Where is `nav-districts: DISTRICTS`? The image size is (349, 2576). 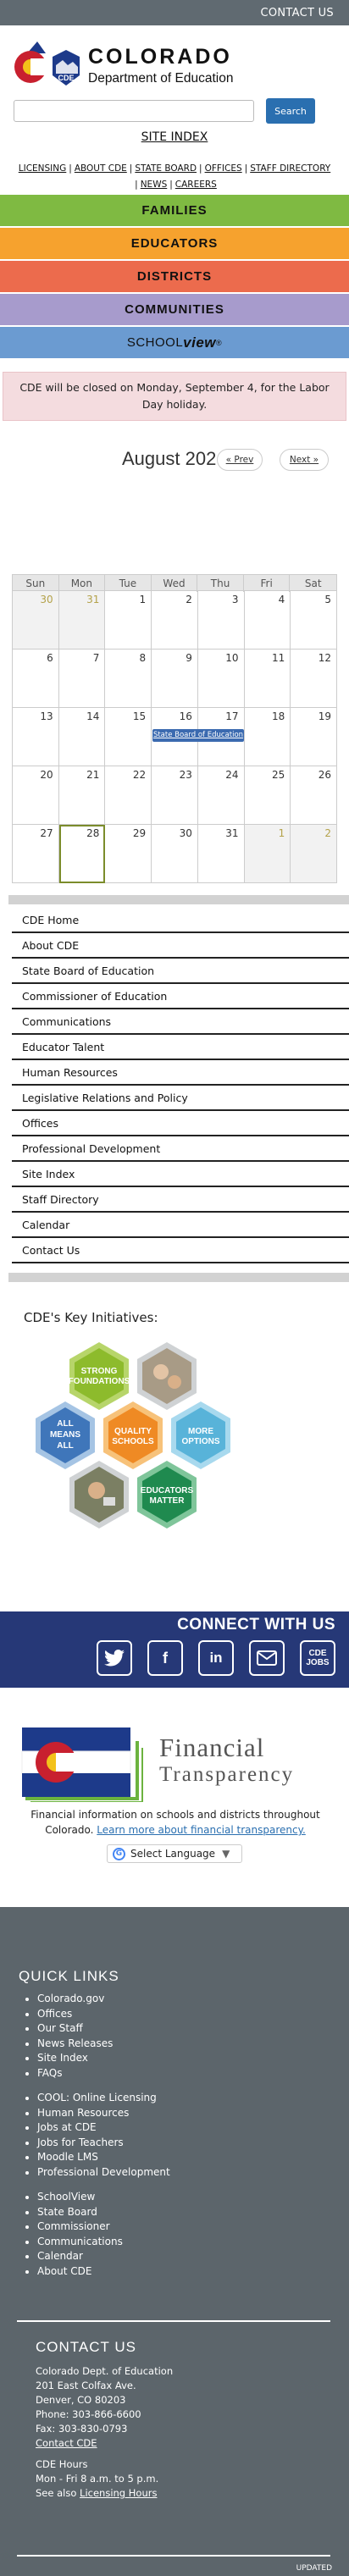
nav-districts: DISTRICTS is located at coordinates (175, 276).